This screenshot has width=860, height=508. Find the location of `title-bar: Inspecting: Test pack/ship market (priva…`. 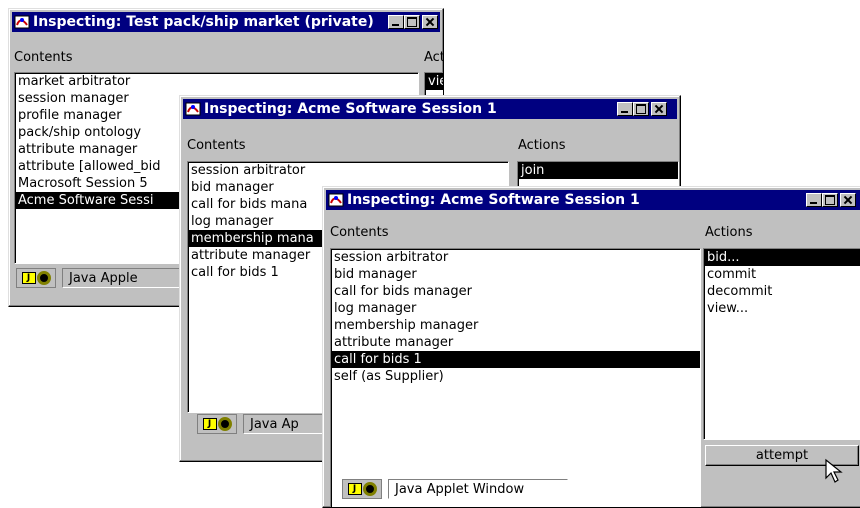

title-bar: Inspecting: Test pack/ship market (priva… is located at coordinates (226, 22).